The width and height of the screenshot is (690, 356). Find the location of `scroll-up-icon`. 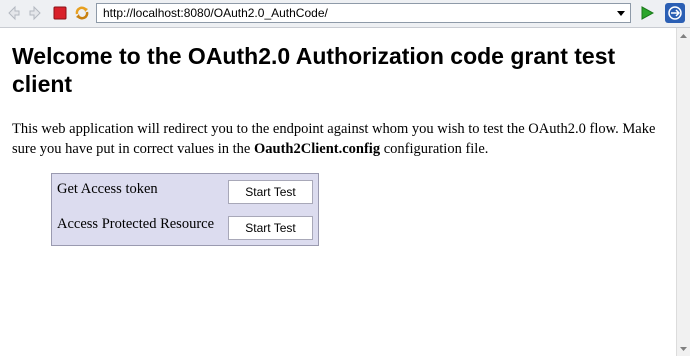

scroll-up-icon is located at coordinates (683, 35).